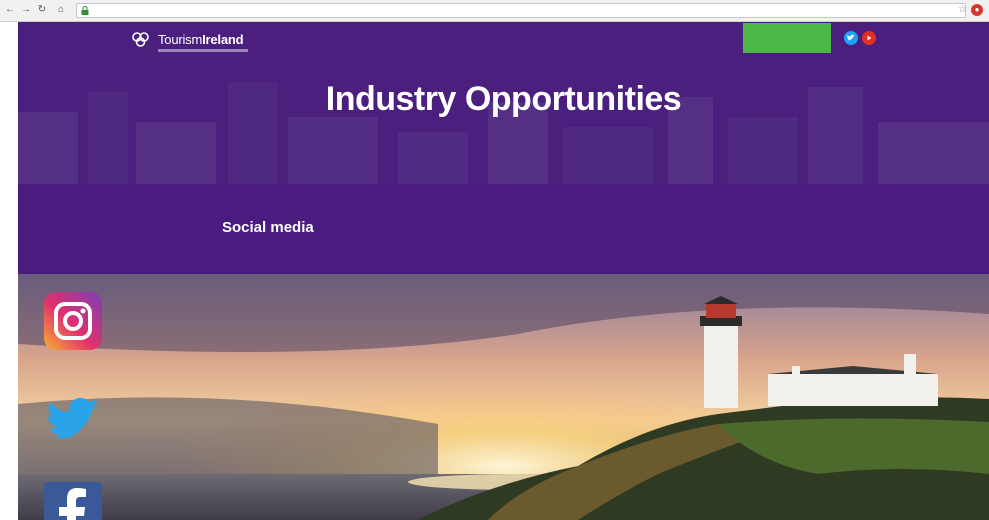 Image resolution: width=989 pixels, height=520 pixels. What do you see at coordinates (977, 10) in the screenshot?
I see `extension-icon: ●` at bounding box center [977, 10].